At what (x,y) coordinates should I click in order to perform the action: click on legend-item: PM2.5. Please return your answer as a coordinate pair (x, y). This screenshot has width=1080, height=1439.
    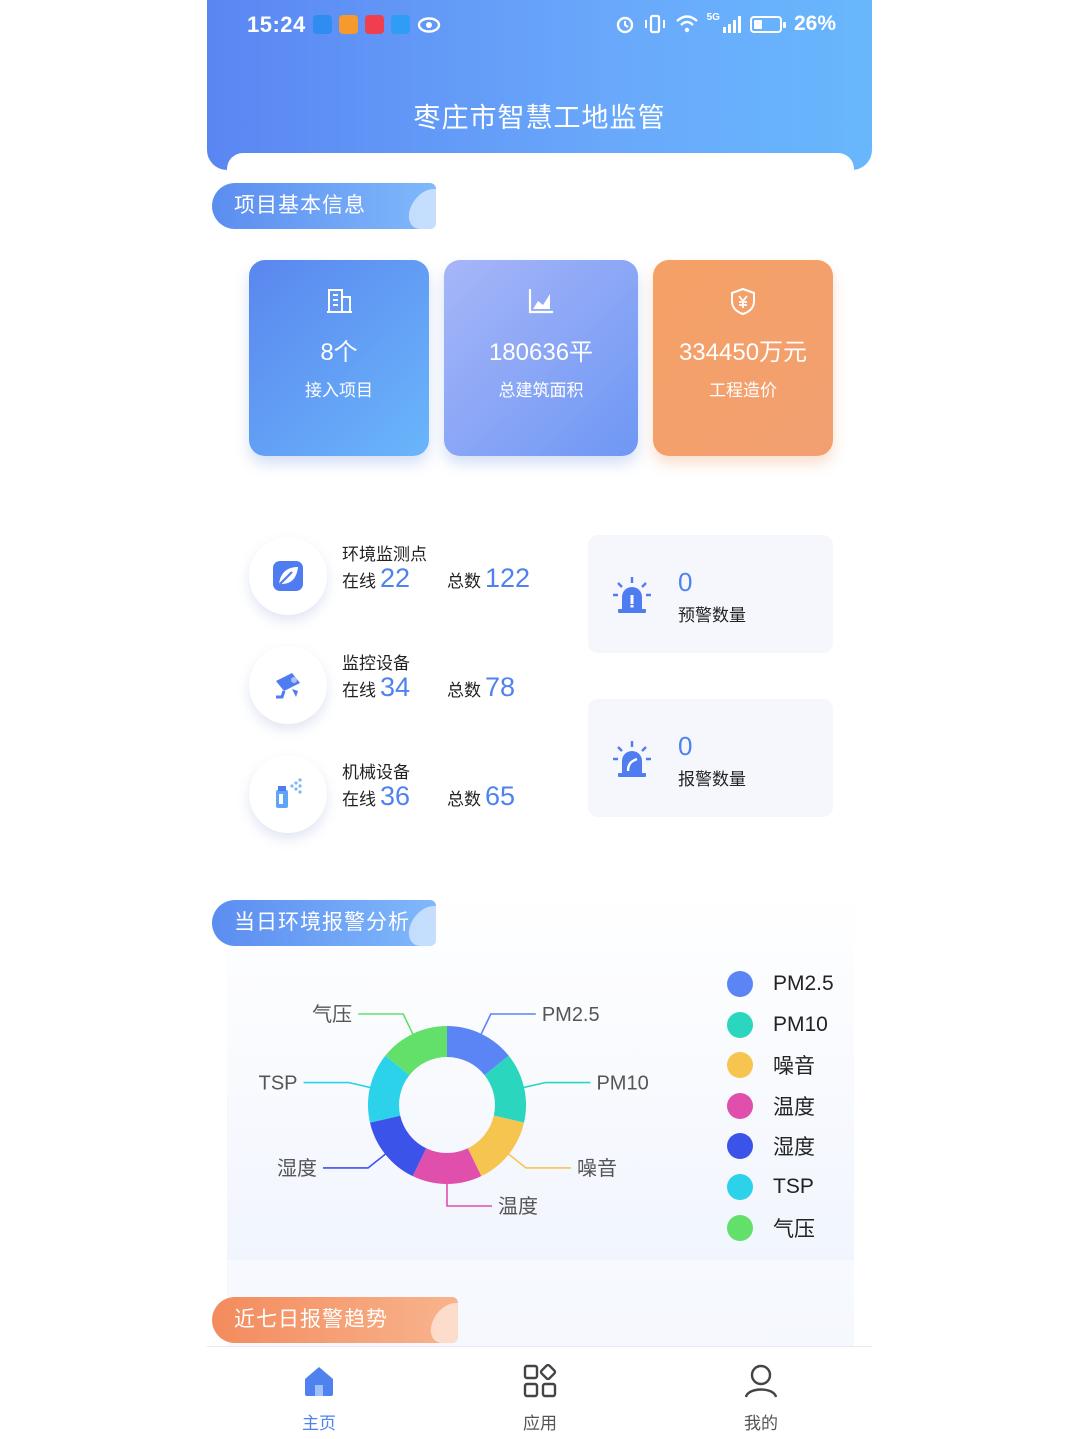
    Looking at the image, I should click on (780, 984).